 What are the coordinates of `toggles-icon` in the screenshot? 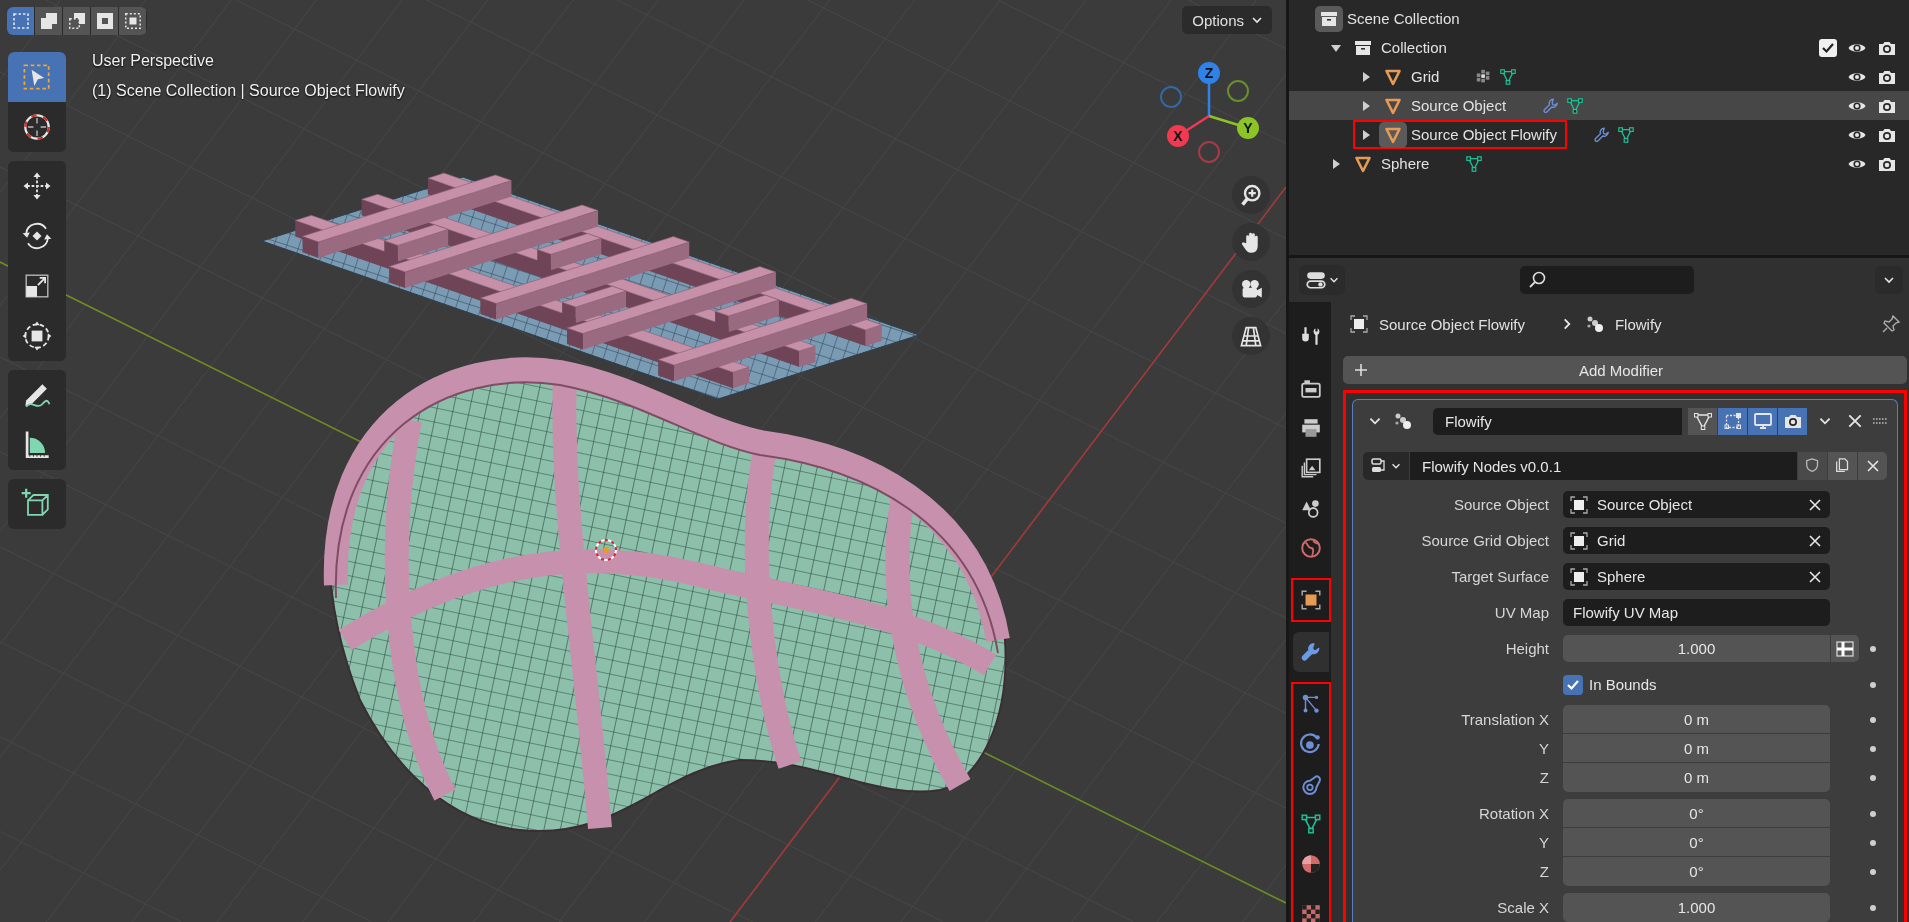 It's located at (1315, 280).